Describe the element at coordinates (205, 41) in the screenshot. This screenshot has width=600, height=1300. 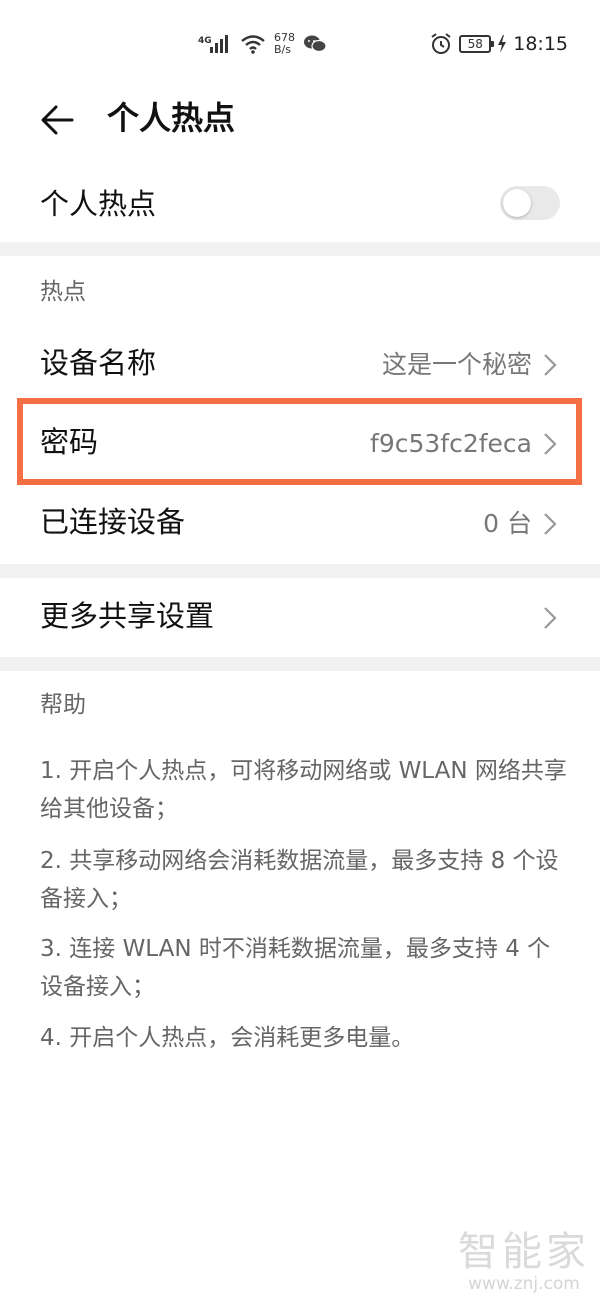
I see `network-type: 4G` at that location.